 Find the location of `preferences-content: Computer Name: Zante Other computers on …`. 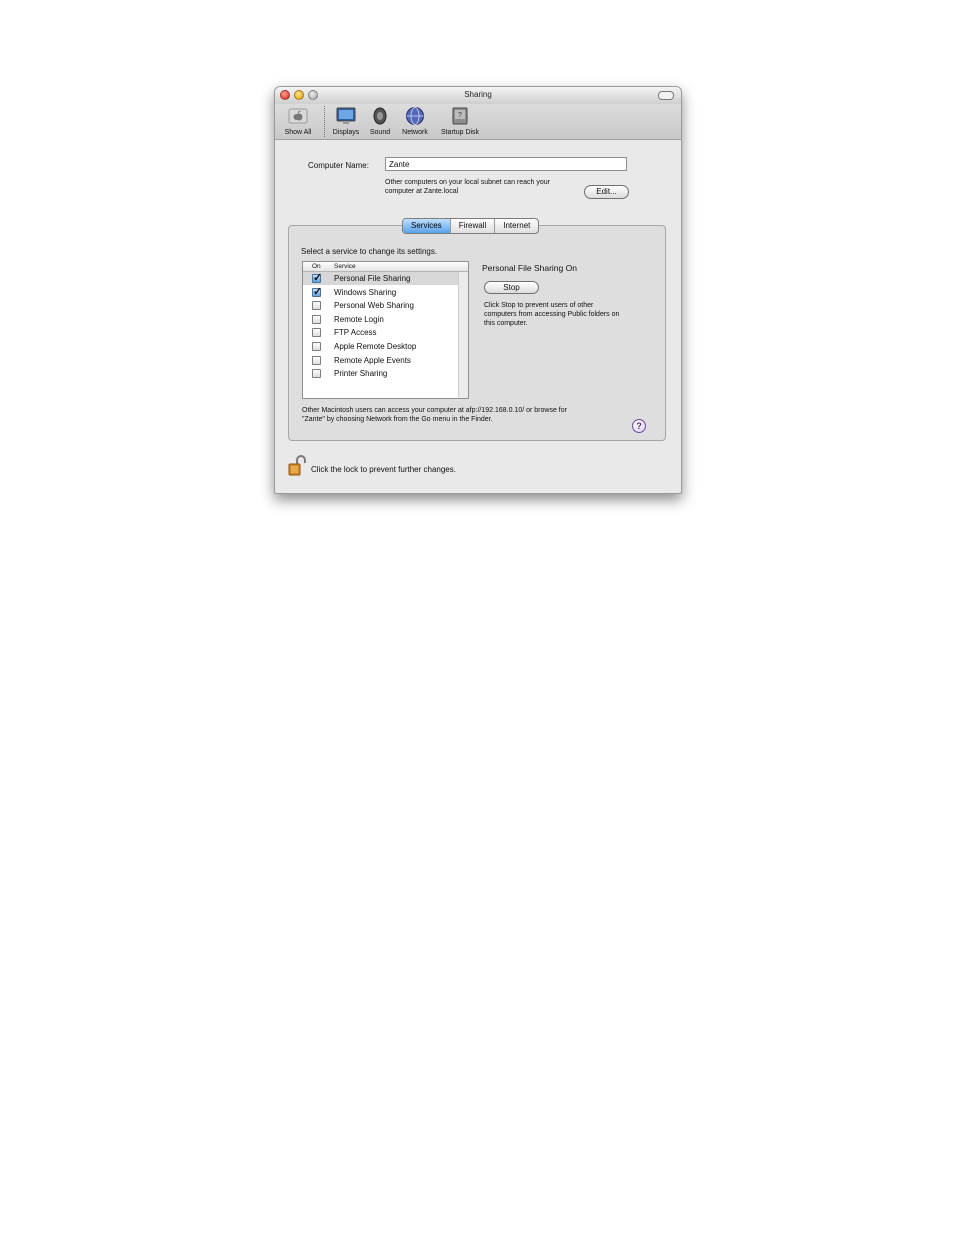

preferences-content: Computer Name: Zante Other computers on … is located at coordinates (478, 316).